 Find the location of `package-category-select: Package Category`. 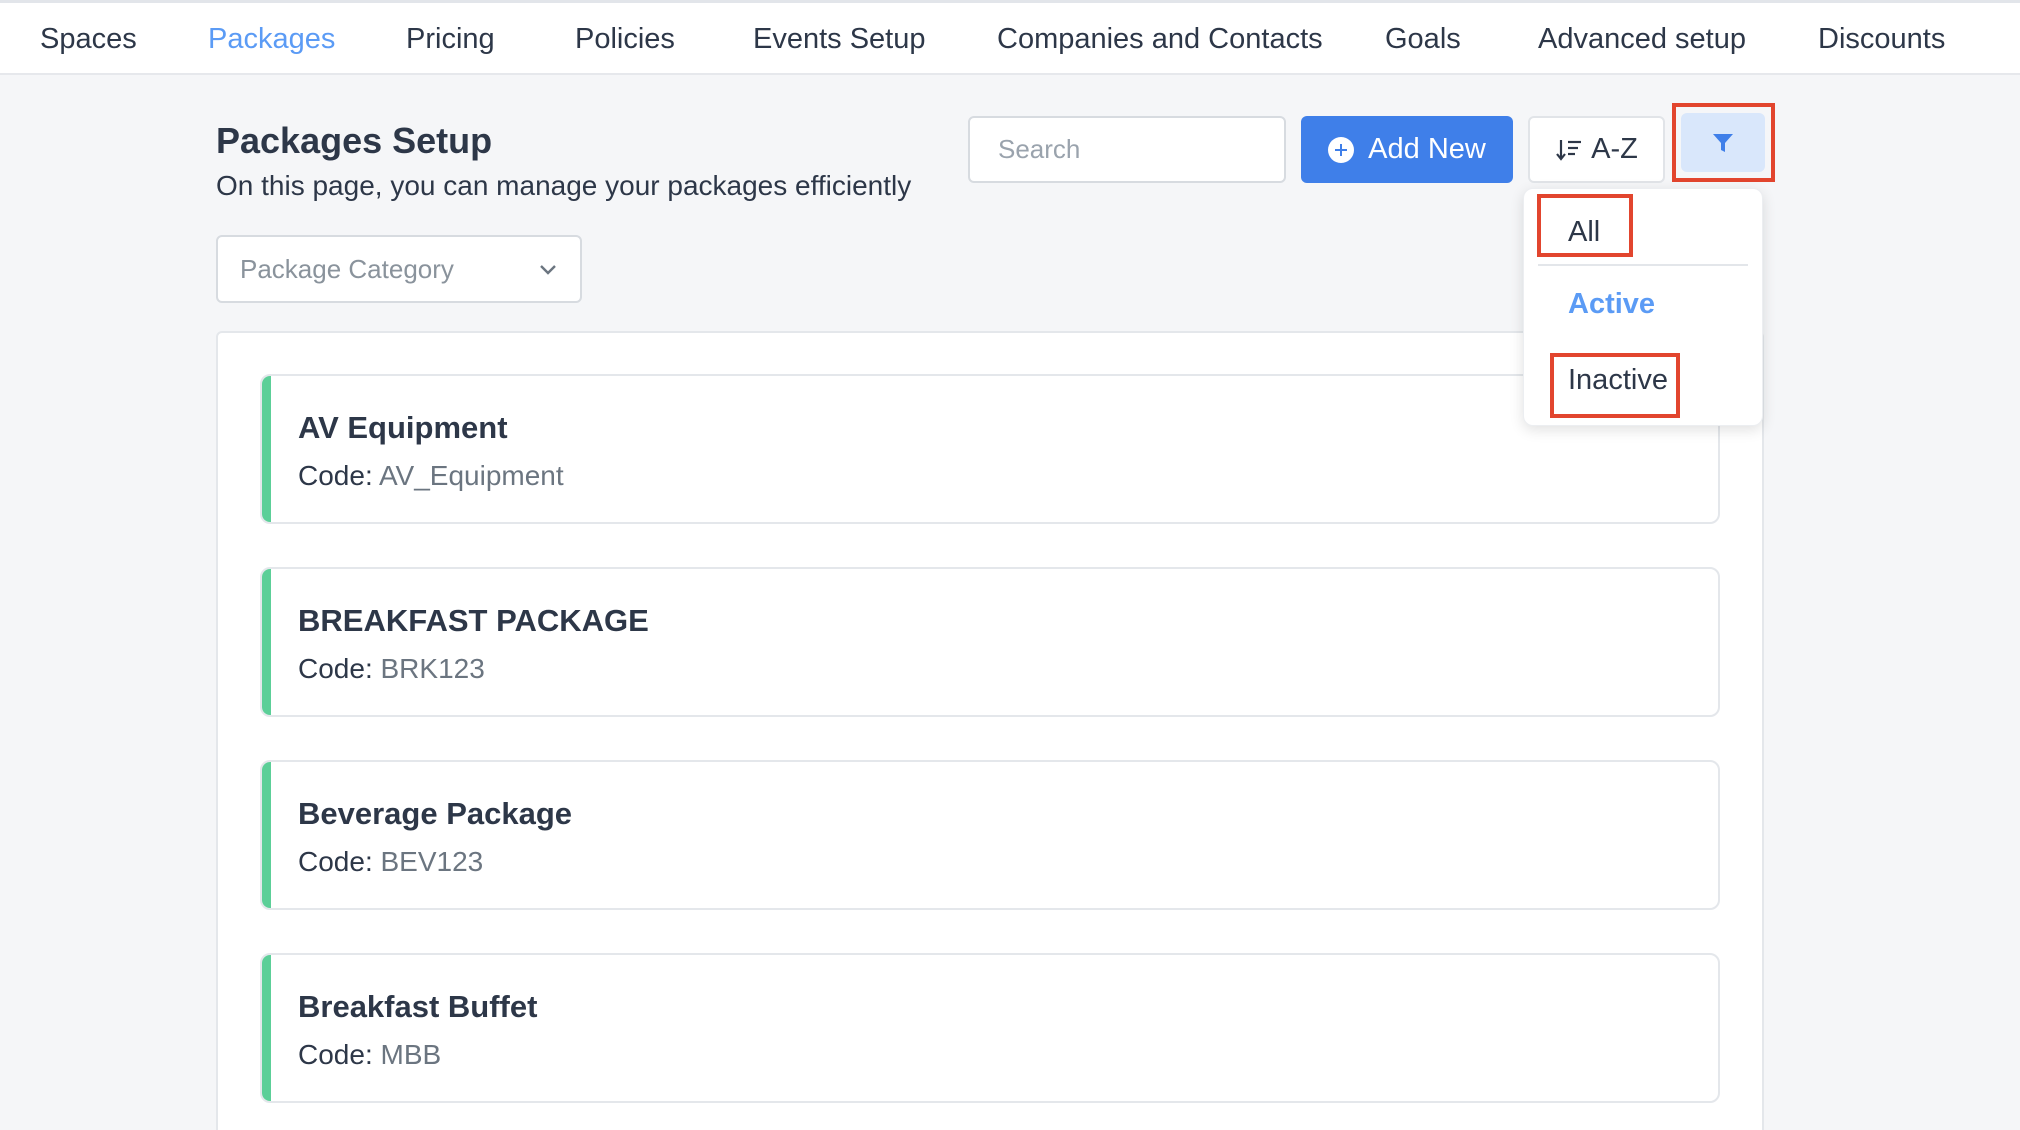

package-category-select: Package Category is located at coordinates (399, 269).